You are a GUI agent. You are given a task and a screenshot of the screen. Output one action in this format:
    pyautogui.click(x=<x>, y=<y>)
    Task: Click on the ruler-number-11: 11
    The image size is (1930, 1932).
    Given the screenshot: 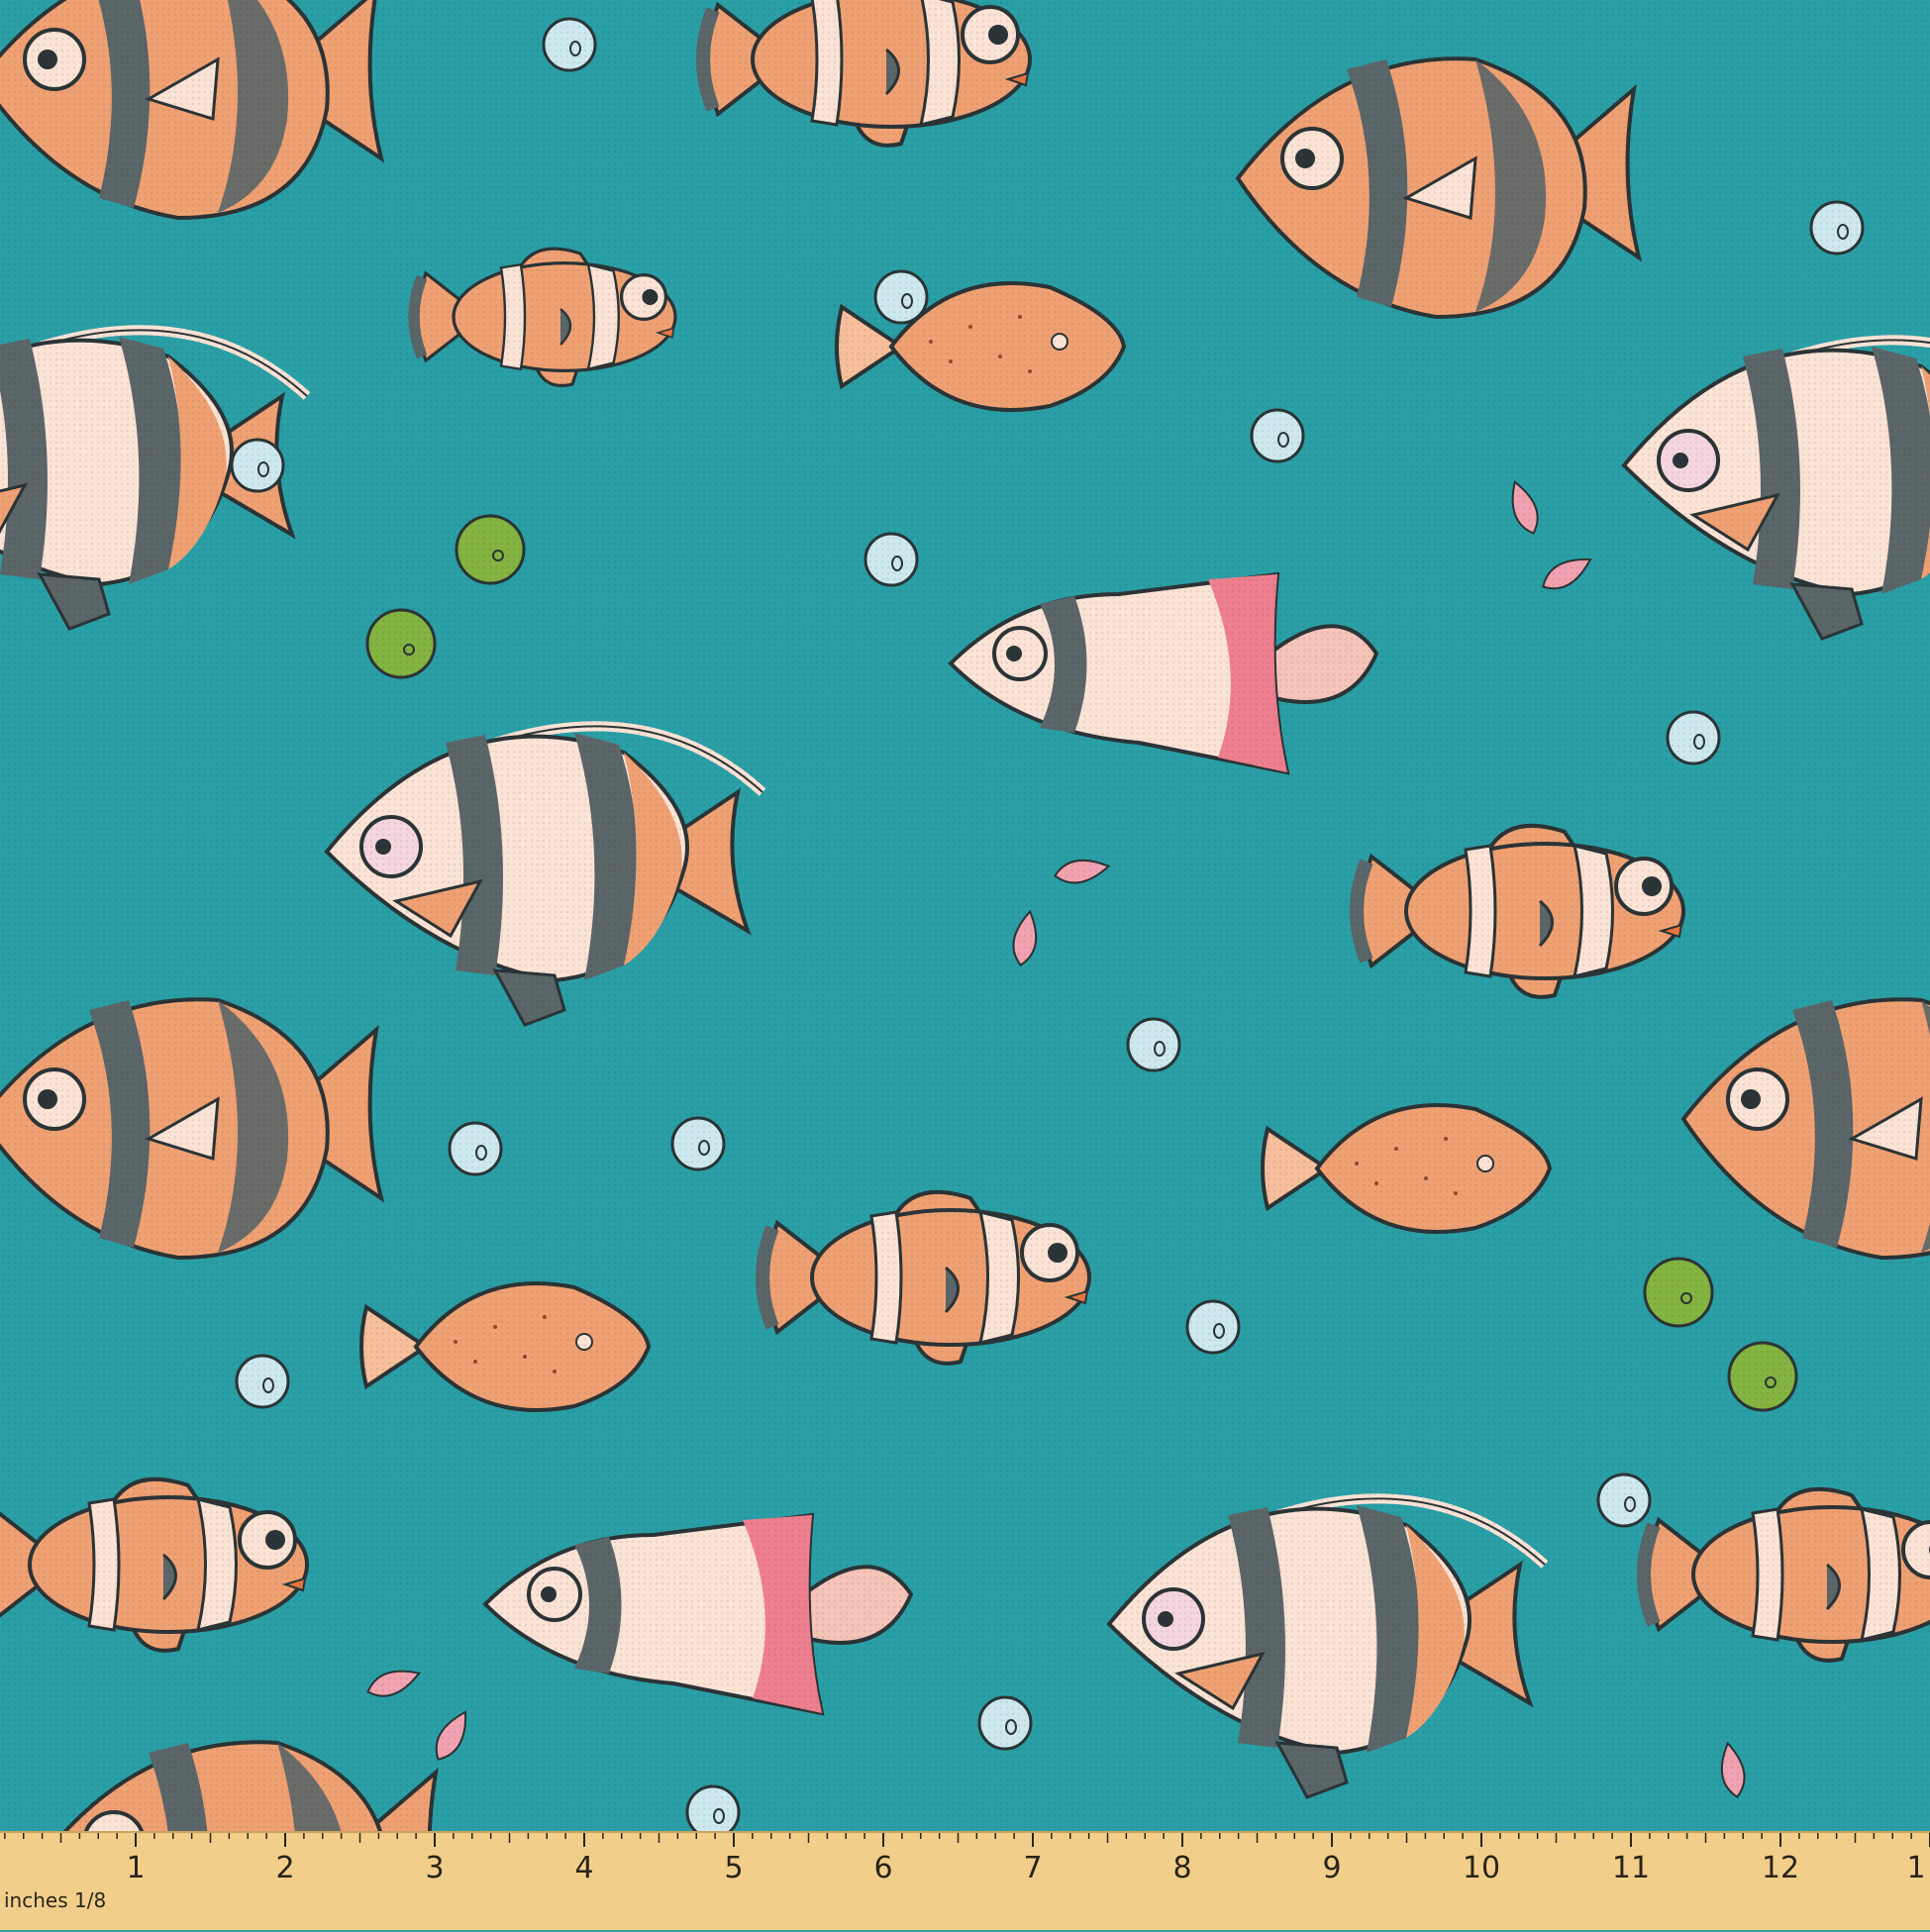 What is the action you would take?
    pyautogui.click(x=1631, y=1868)
    